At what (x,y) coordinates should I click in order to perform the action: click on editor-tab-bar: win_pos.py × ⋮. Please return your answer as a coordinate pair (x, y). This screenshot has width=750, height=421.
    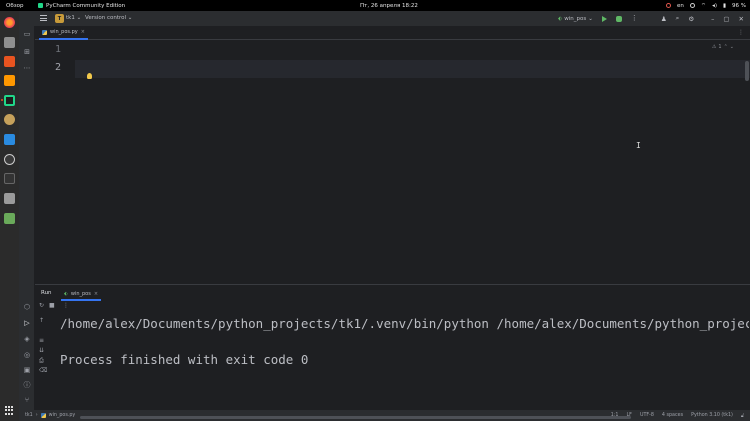
    Looking at the image, I should click on (392, 33).